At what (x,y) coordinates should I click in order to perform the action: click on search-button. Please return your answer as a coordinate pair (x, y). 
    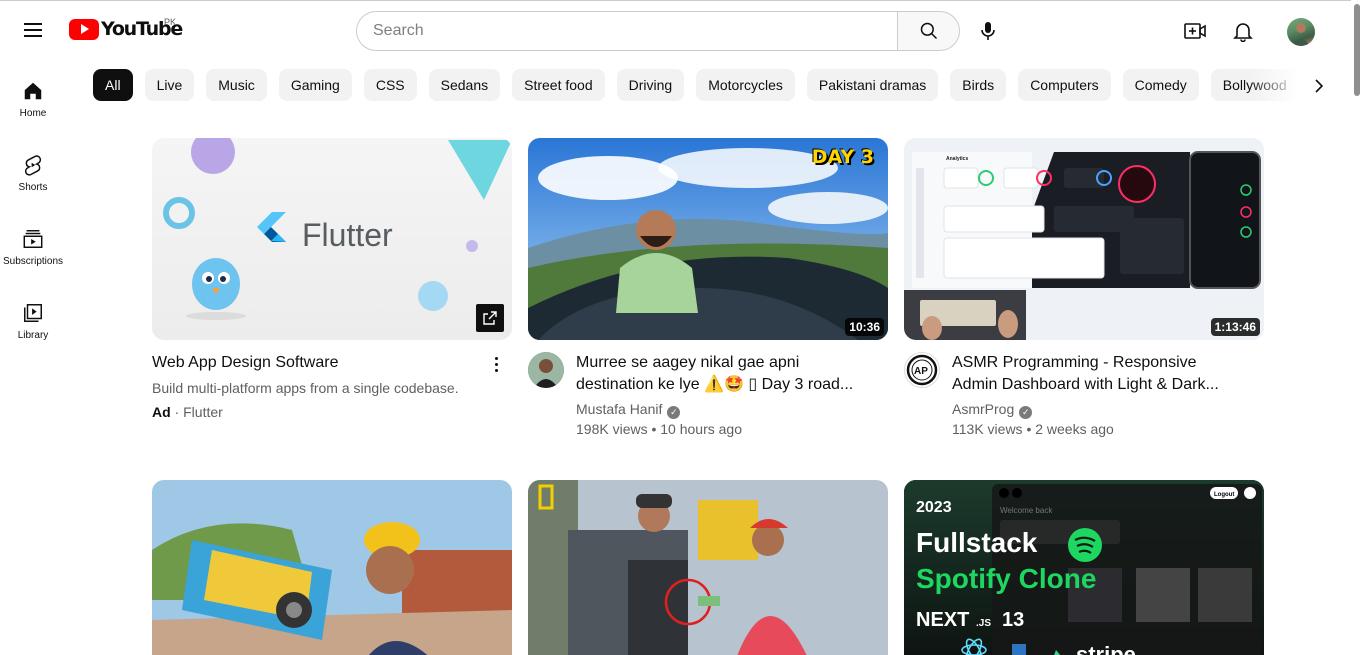
    Looking at the image, I should click on (928, 31).